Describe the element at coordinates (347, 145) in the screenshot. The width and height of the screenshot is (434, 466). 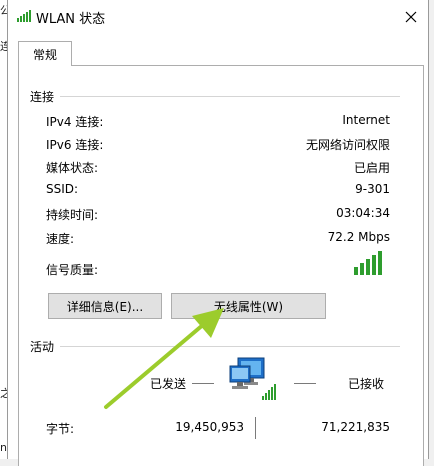
I see `ipv6-value: 无网络访问权限` at that location.